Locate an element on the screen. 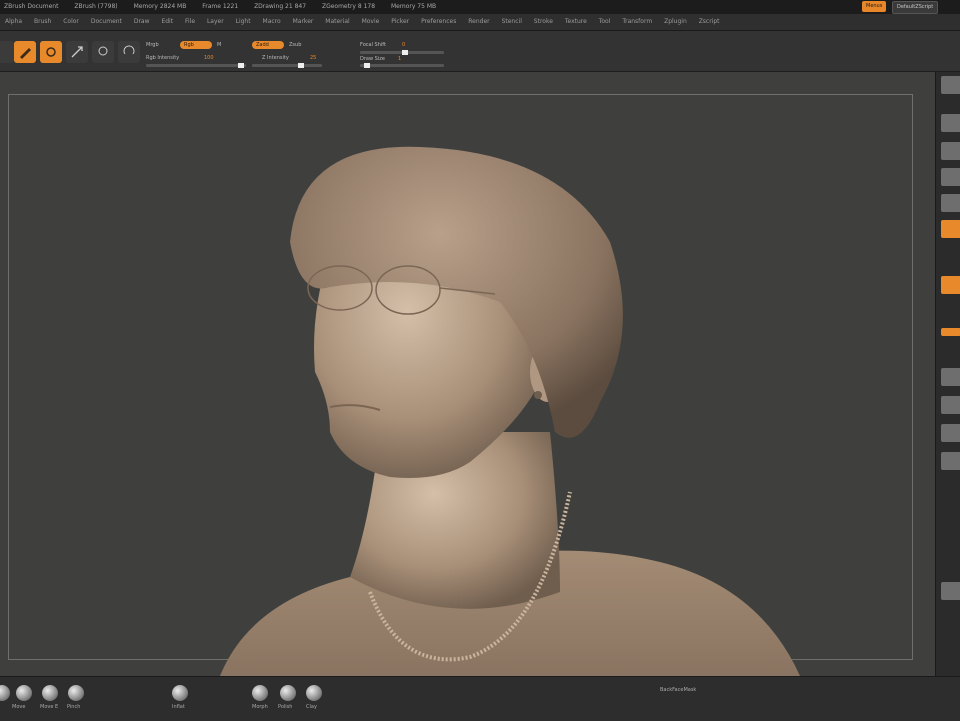  draw-button is located at coordinates (51, 52).